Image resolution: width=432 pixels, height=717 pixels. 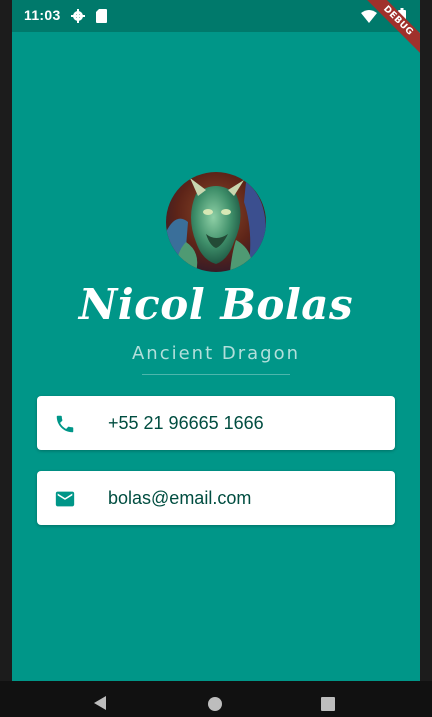 I want to click on dragon-portrait-image, so click(x=216, y=222).